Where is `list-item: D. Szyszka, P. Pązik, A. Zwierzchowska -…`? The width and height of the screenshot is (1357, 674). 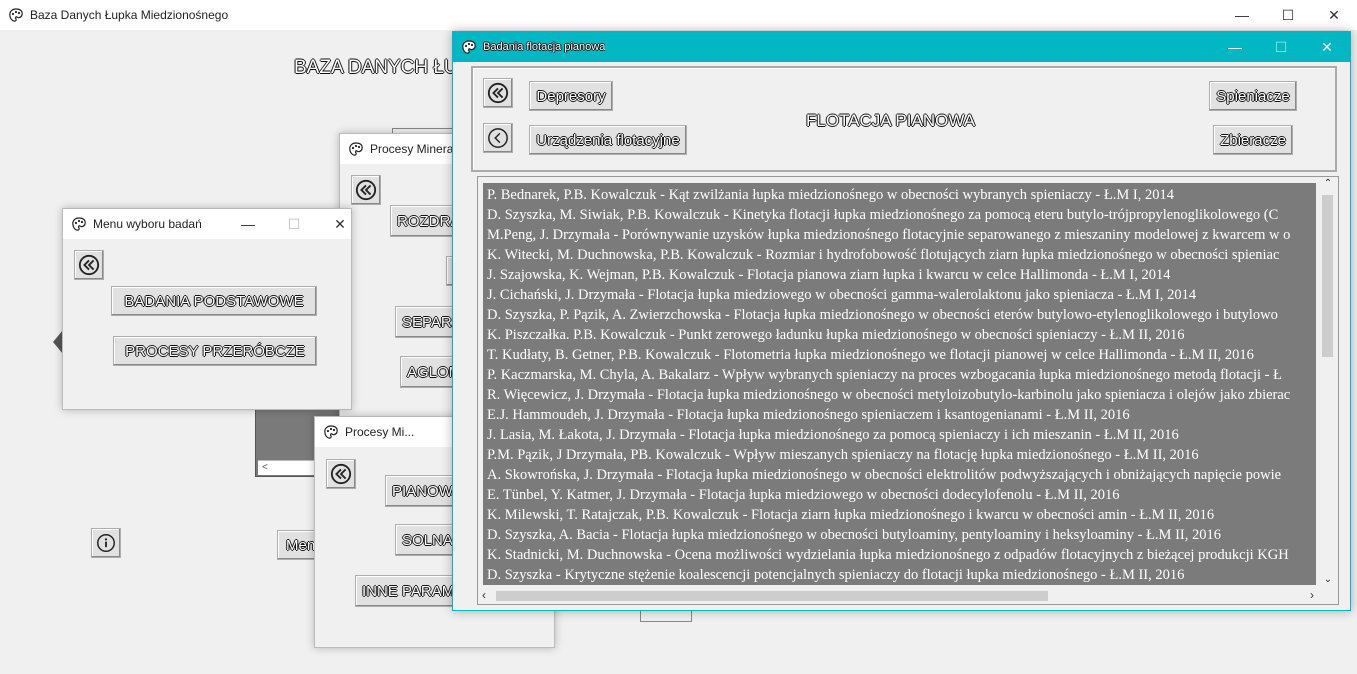 list-item: D. Szyszka, P. Pązik, A. Zwierzchowska -… is located at coordinates (899, 315).